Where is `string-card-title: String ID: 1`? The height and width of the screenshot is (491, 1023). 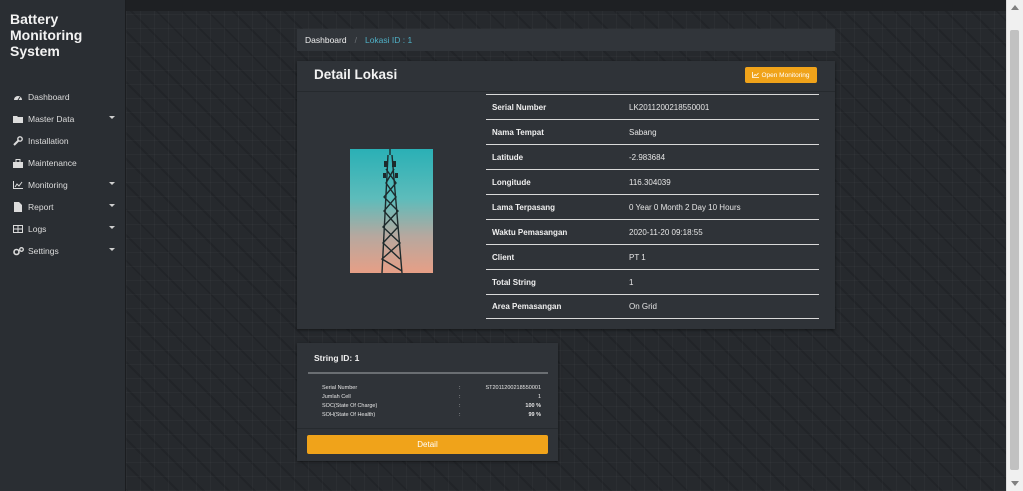
string-card-title: String ID: 1 is located at coordinates (337, 358).